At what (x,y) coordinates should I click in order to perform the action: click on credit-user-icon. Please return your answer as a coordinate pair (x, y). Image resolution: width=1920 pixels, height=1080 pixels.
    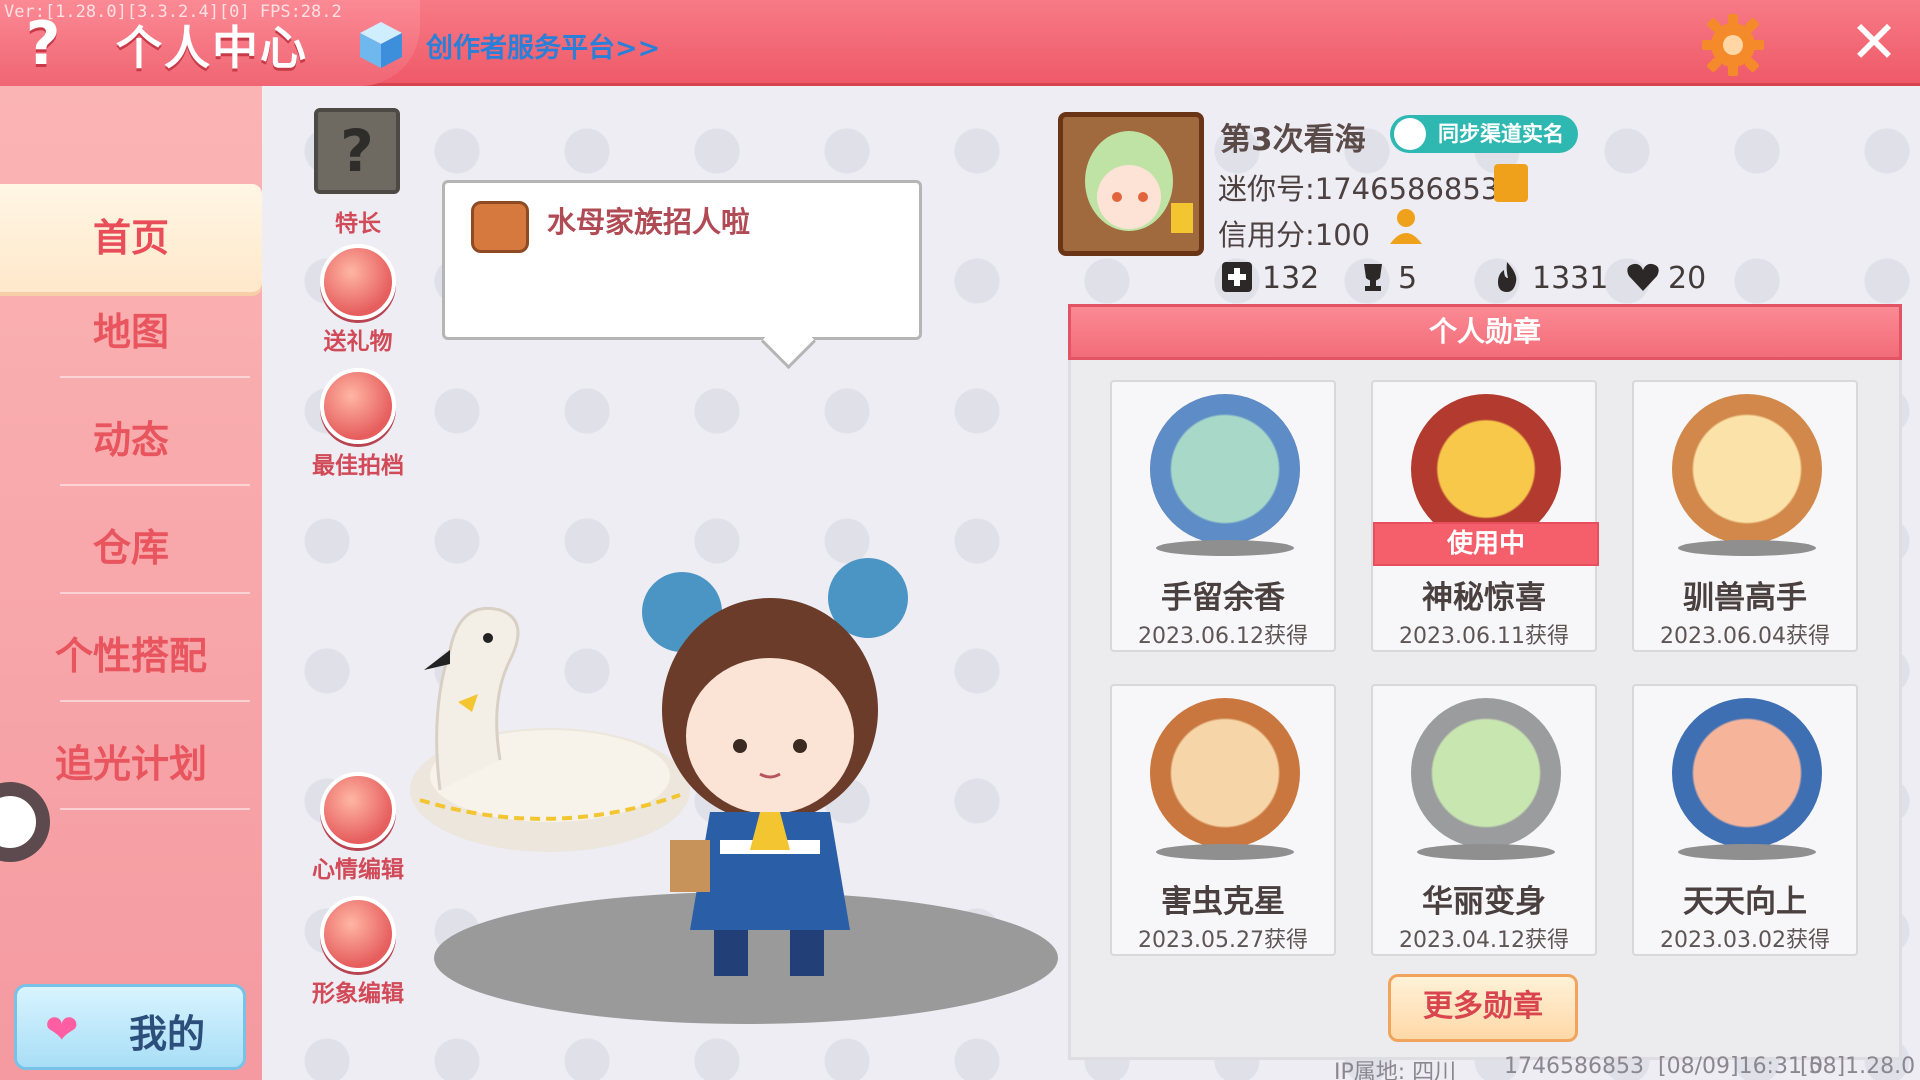
    Looking at the image, I should click on (1407, 227).